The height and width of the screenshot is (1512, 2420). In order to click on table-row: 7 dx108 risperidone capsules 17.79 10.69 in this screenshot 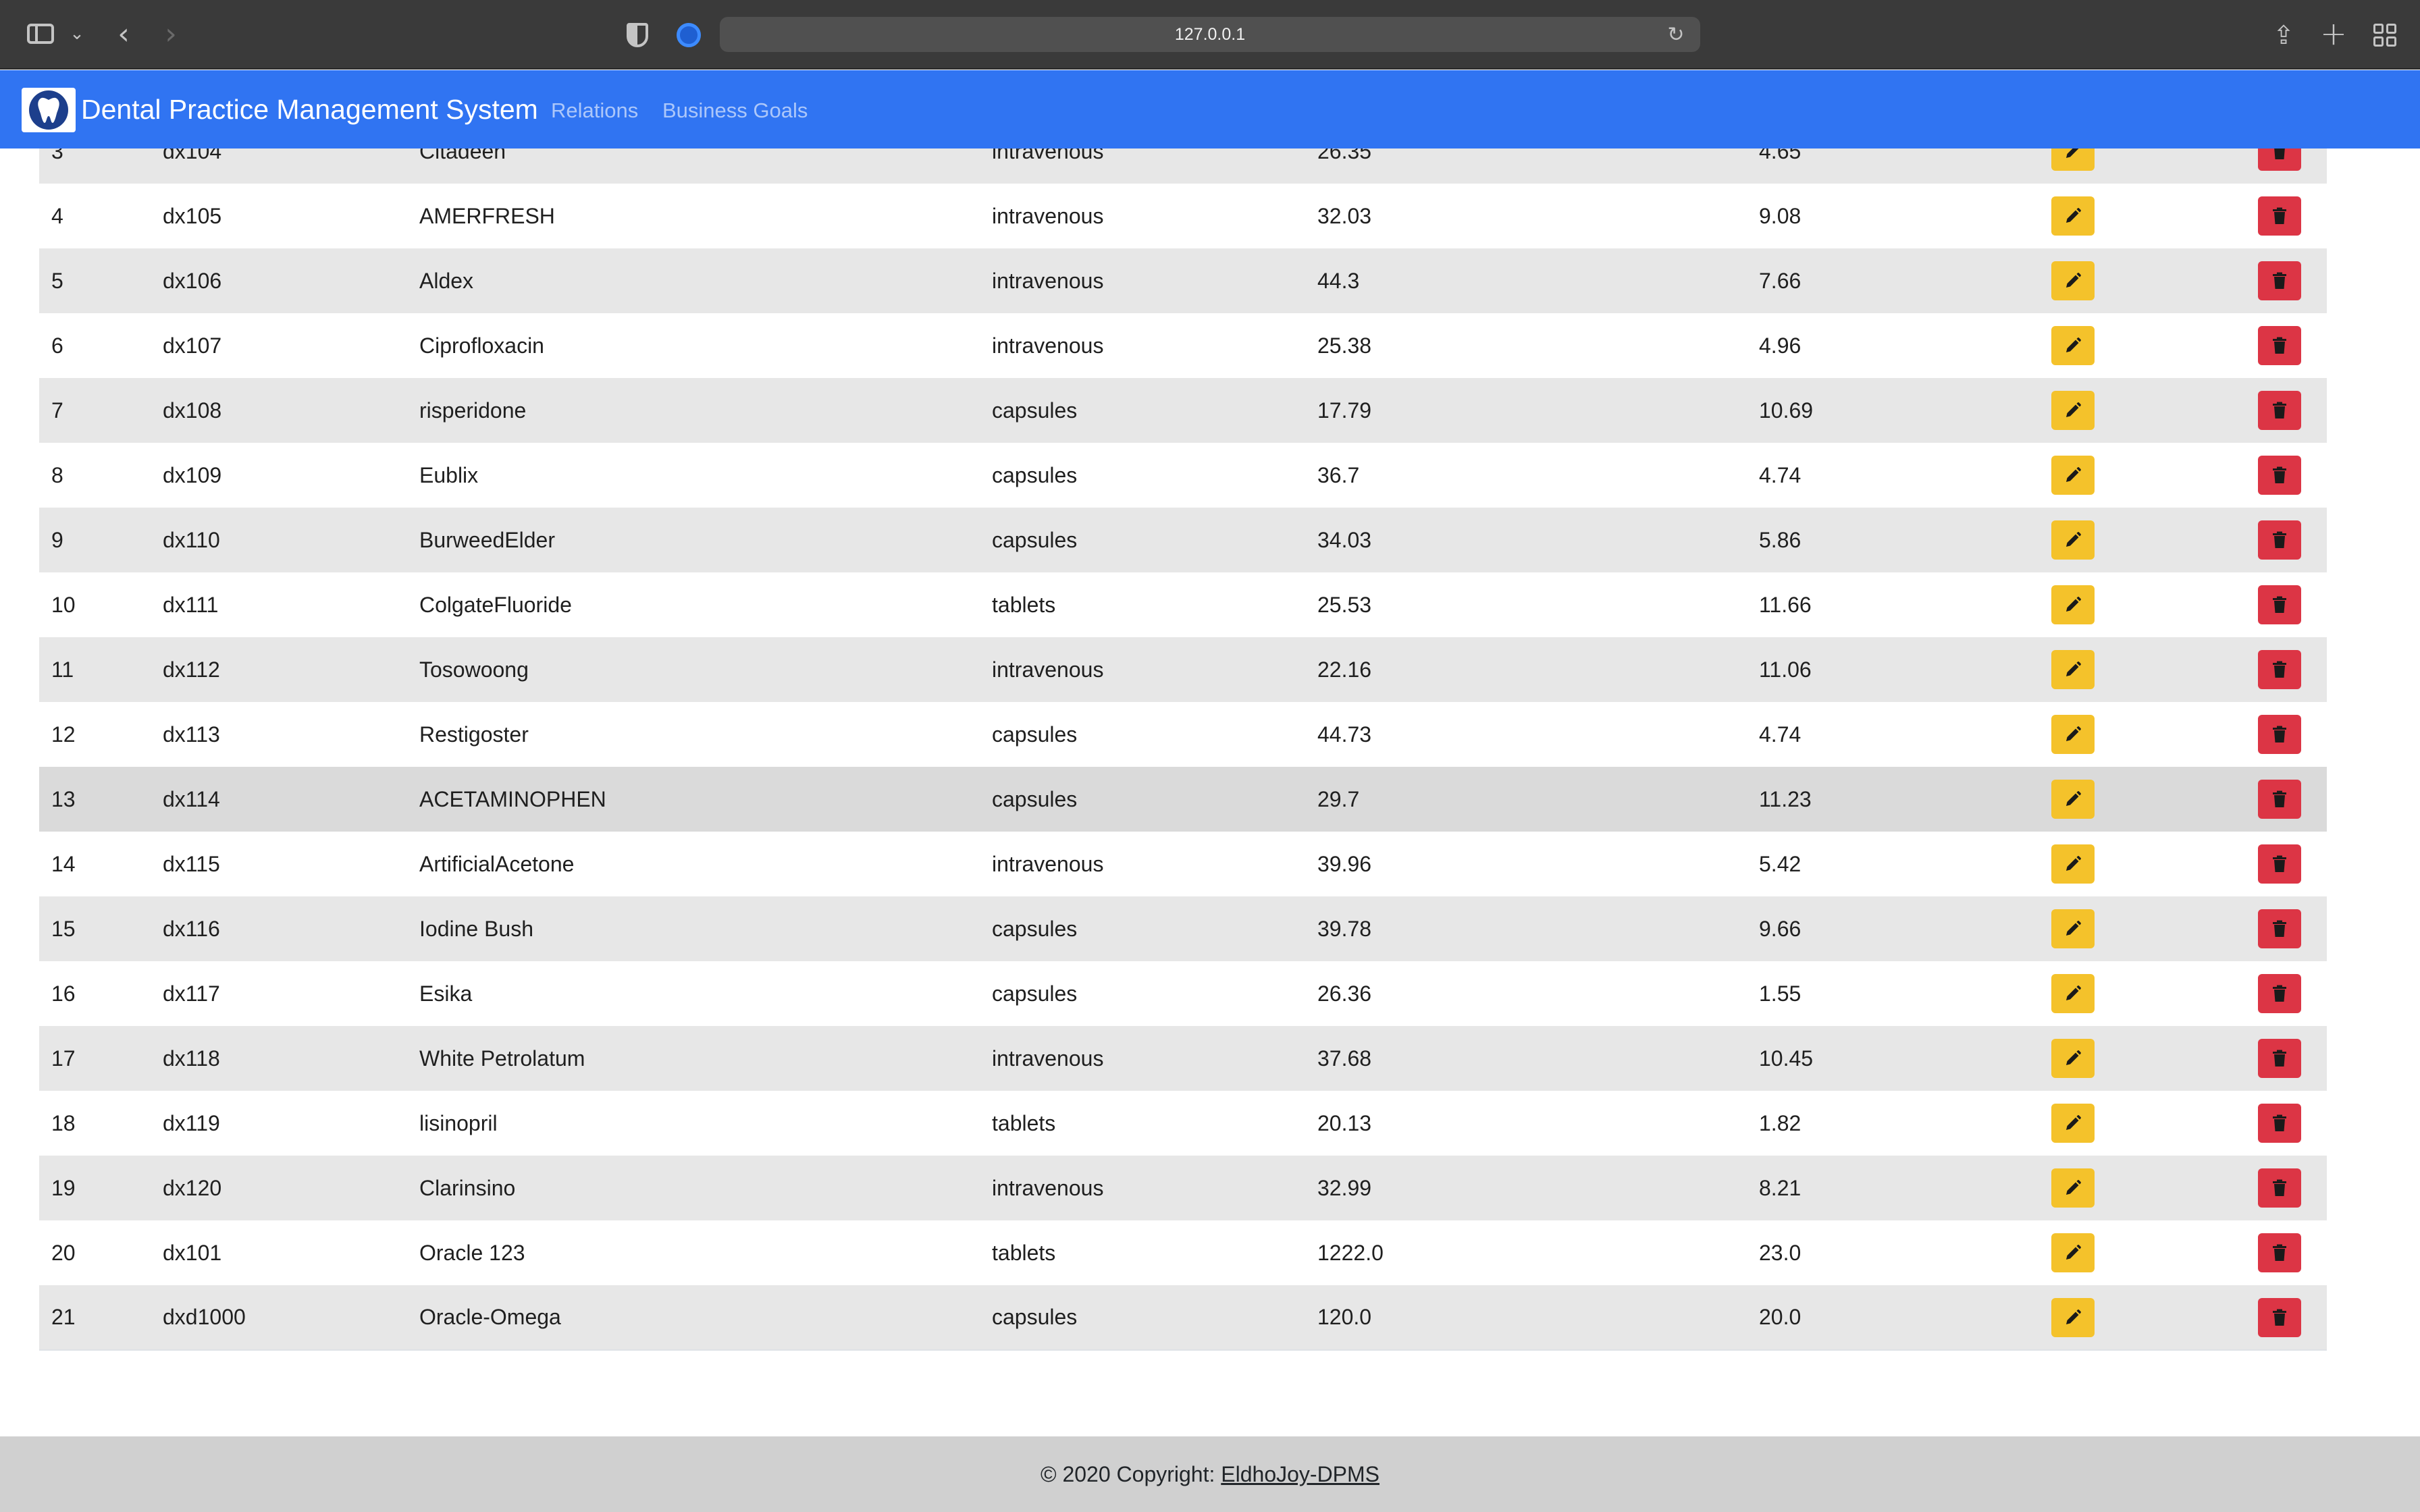, I will do `click(1183, 411)`.